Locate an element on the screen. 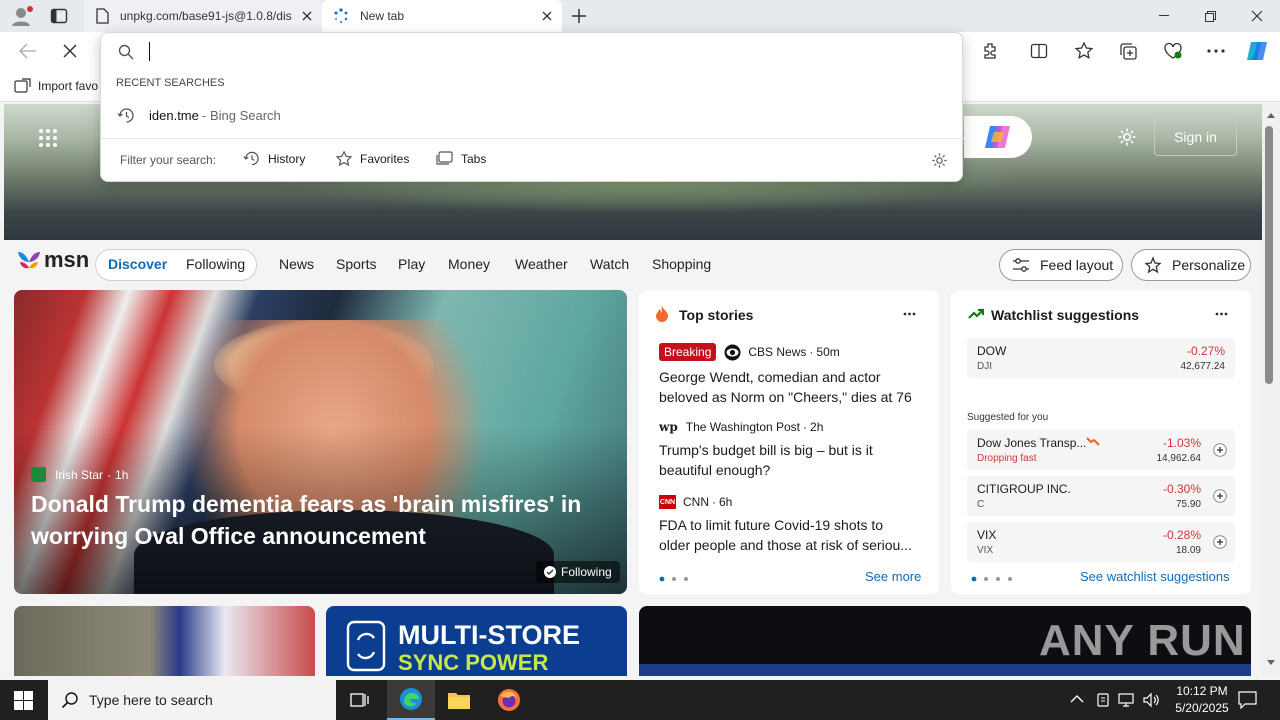  settings-icon is located at coordinates (1127, 137).